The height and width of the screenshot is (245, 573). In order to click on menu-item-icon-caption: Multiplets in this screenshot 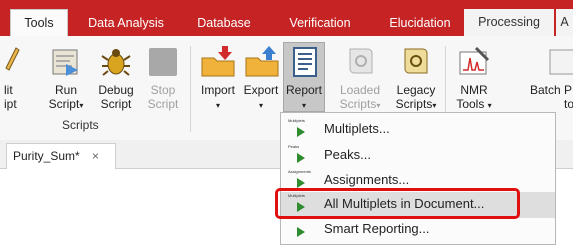, I will do `click(296, 120)`.